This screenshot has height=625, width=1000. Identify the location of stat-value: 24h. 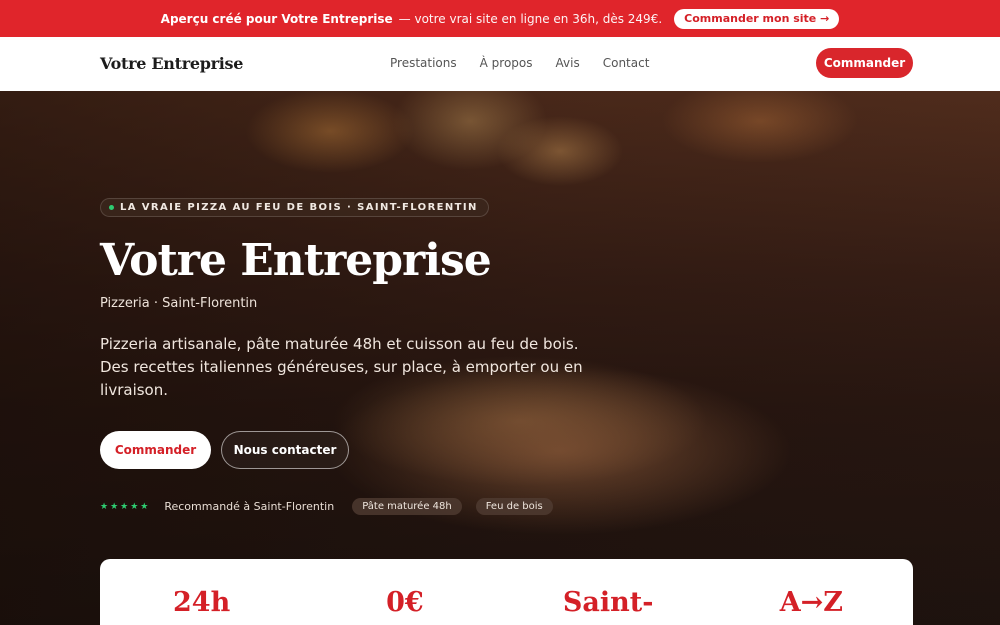
(202, 602).